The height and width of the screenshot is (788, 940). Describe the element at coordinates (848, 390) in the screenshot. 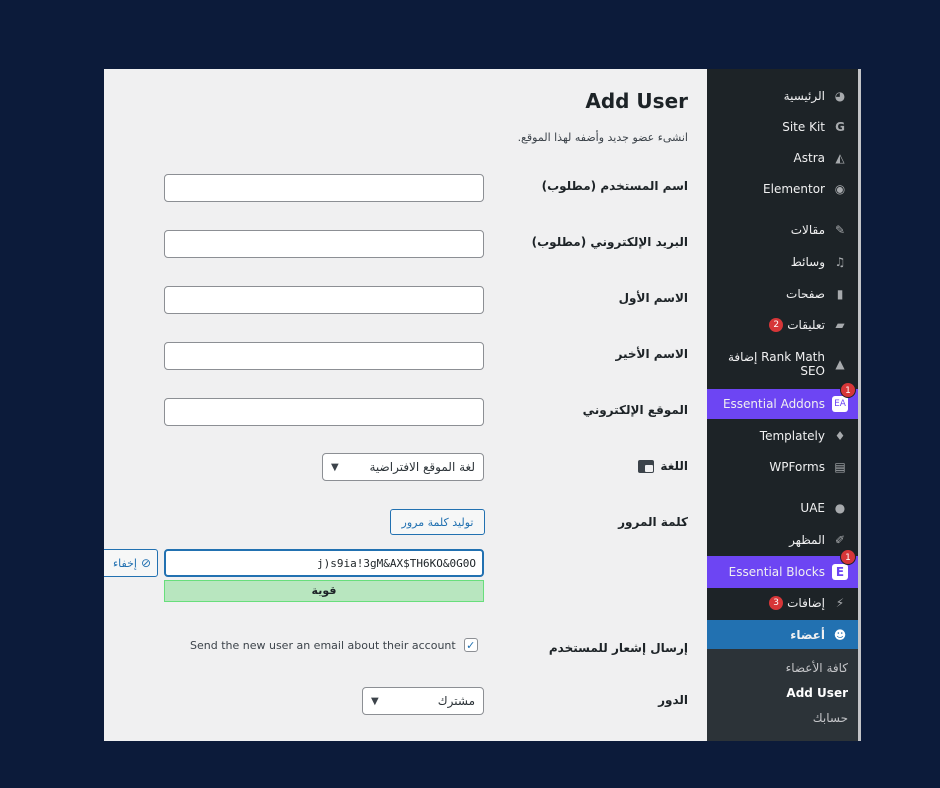

I see `essential-addons-badge: 1` at that location.